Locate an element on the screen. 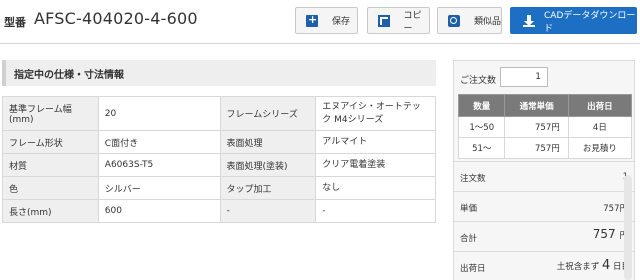  spec-row: 長さ(mm) 600 - - is located at coordinates (219, 211).